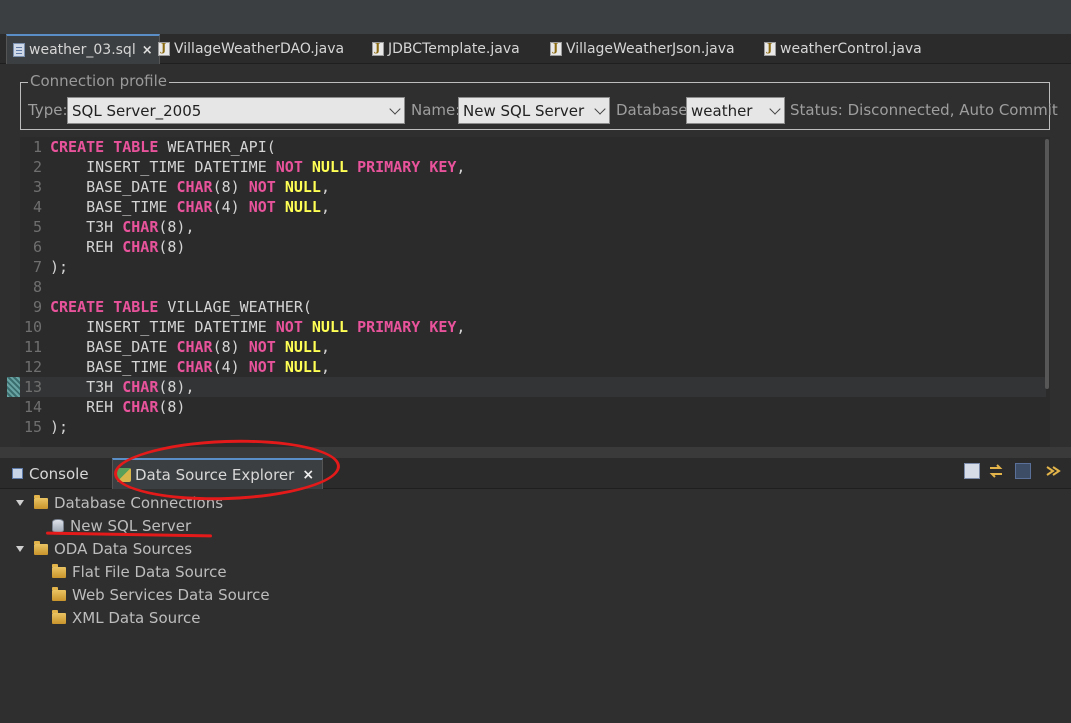 Image resolution: width=1071 pixels, height=723 pixels. Describe the element at coordinates (32, 407) in the screenshot. I see `line-number: 14` at that location.